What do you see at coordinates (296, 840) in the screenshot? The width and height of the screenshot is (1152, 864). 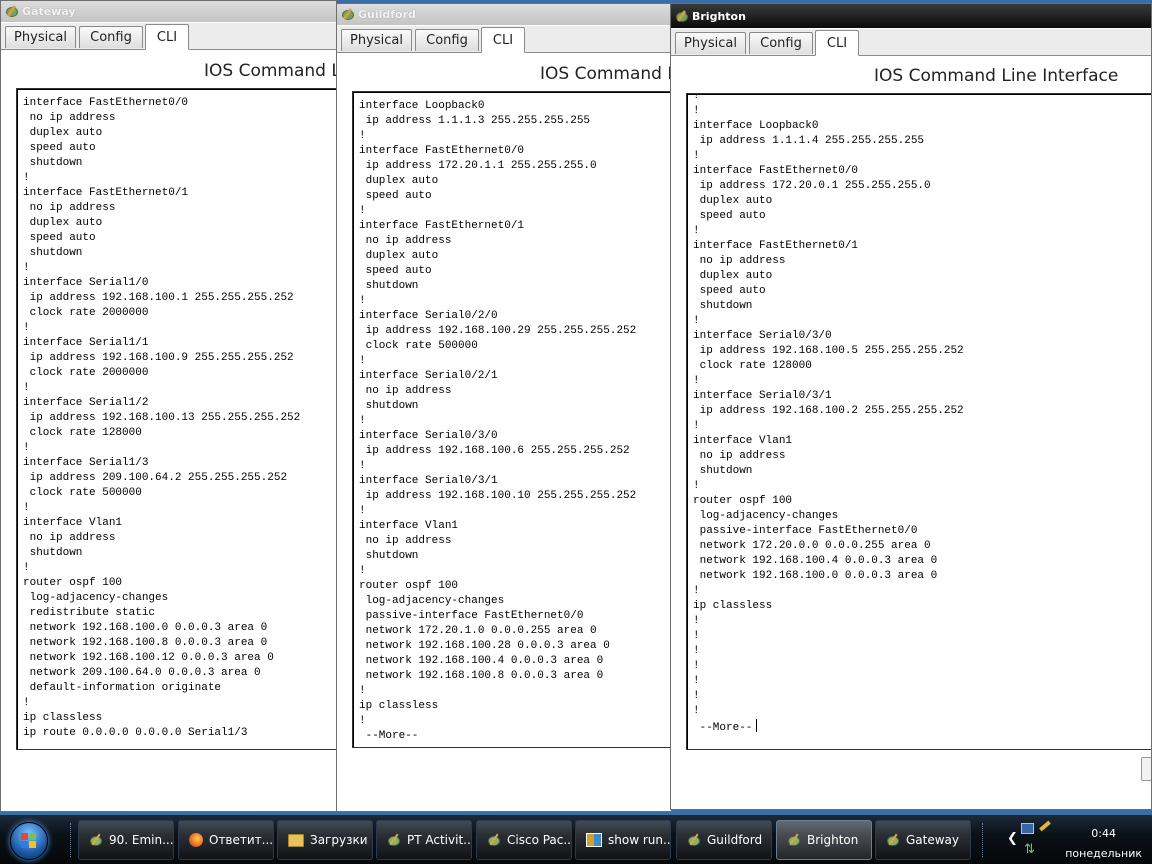 I see `folder-icon` at bounding box center [296, 840].